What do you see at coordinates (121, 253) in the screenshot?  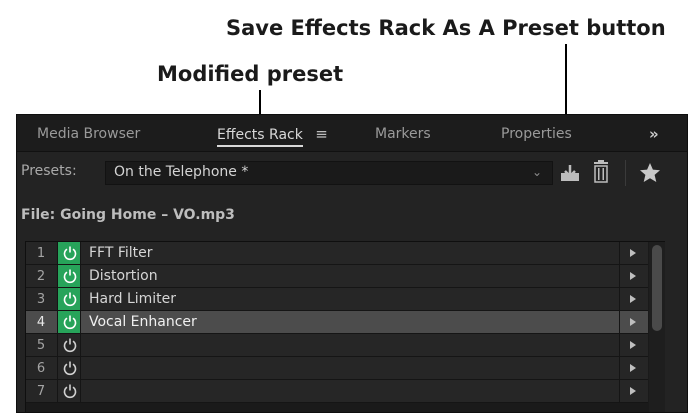 I see `effect-name: FFT Filter` at bounding box center [121, 253].